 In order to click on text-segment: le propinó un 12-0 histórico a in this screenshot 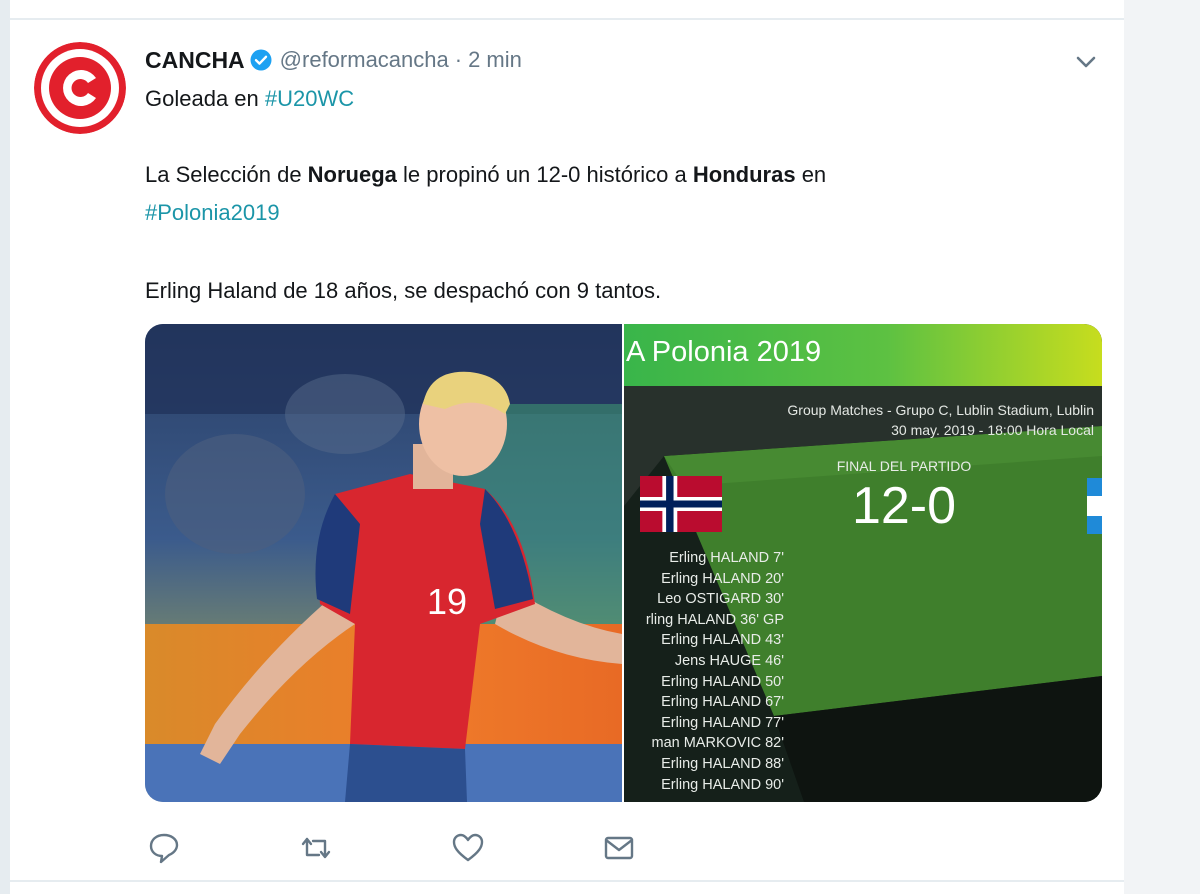, I will do `click(544, 174)`.